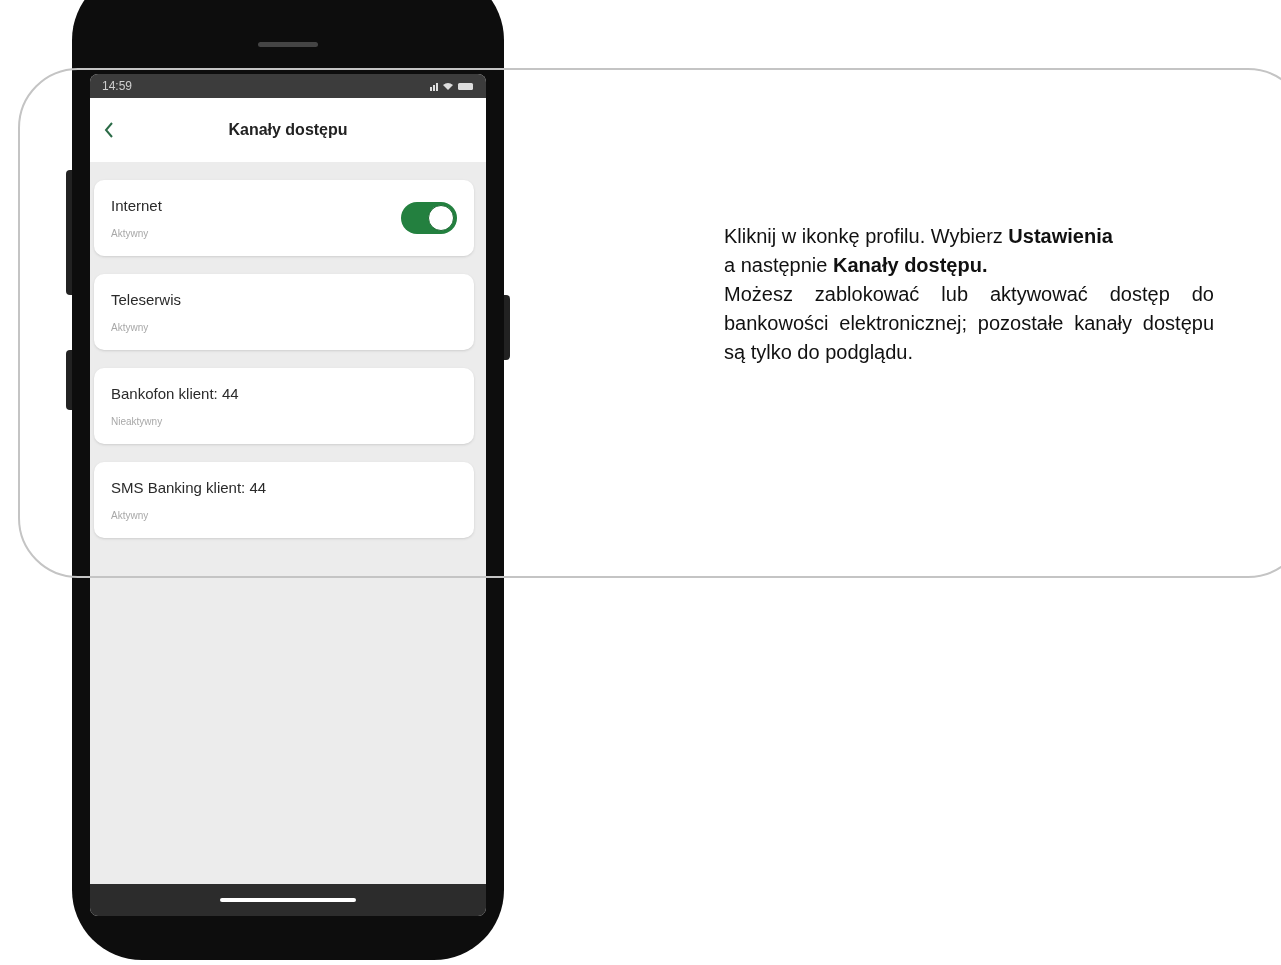  Describe the element at coordinates (429, 218) in the screenshot. I see `toggle-switch` at that location.